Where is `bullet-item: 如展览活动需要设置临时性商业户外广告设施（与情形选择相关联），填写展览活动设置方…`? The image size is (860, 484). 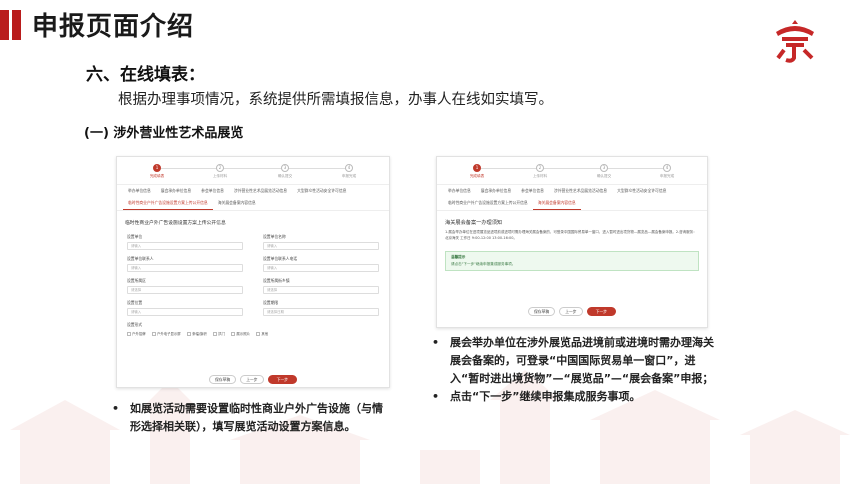
bullet-item: 如展览活动需要设置临时性商业户外广告设施（与情形选择相关联），填写展览活动设置方… is located at coordinates (252, 418).